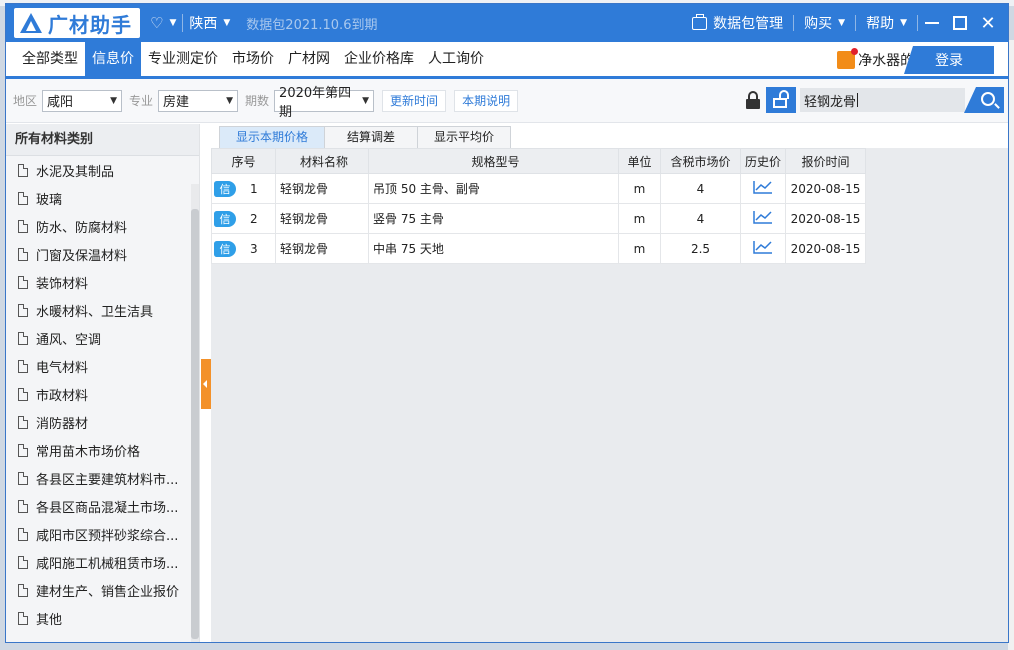  Describe the element at coordinates (243, 161) in the screenshot. I see `col-seq: 序号` at that location.